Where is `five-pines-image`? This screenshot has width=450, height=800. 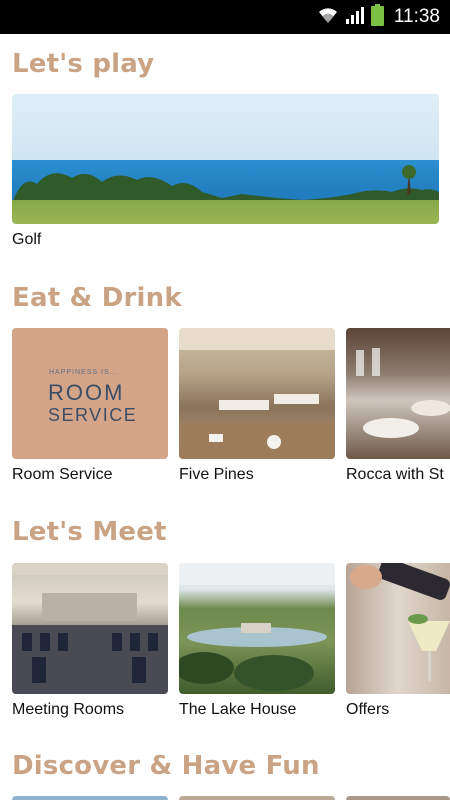 five-pines-image is located at coordinates (257, 393).